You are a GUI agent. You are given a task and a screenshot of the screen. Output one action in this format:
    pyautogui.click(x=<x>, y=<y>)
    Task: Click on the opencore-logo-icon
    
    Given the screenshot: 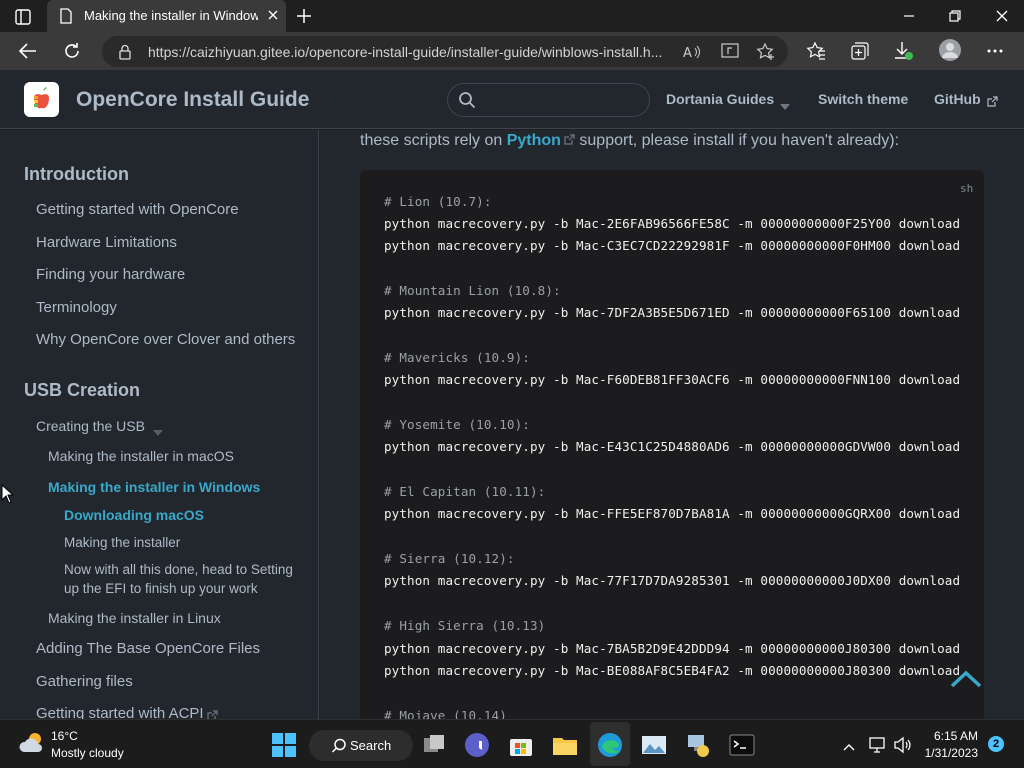 What is the action you would take?
    pyautogui.click(x=41, y=99)
    